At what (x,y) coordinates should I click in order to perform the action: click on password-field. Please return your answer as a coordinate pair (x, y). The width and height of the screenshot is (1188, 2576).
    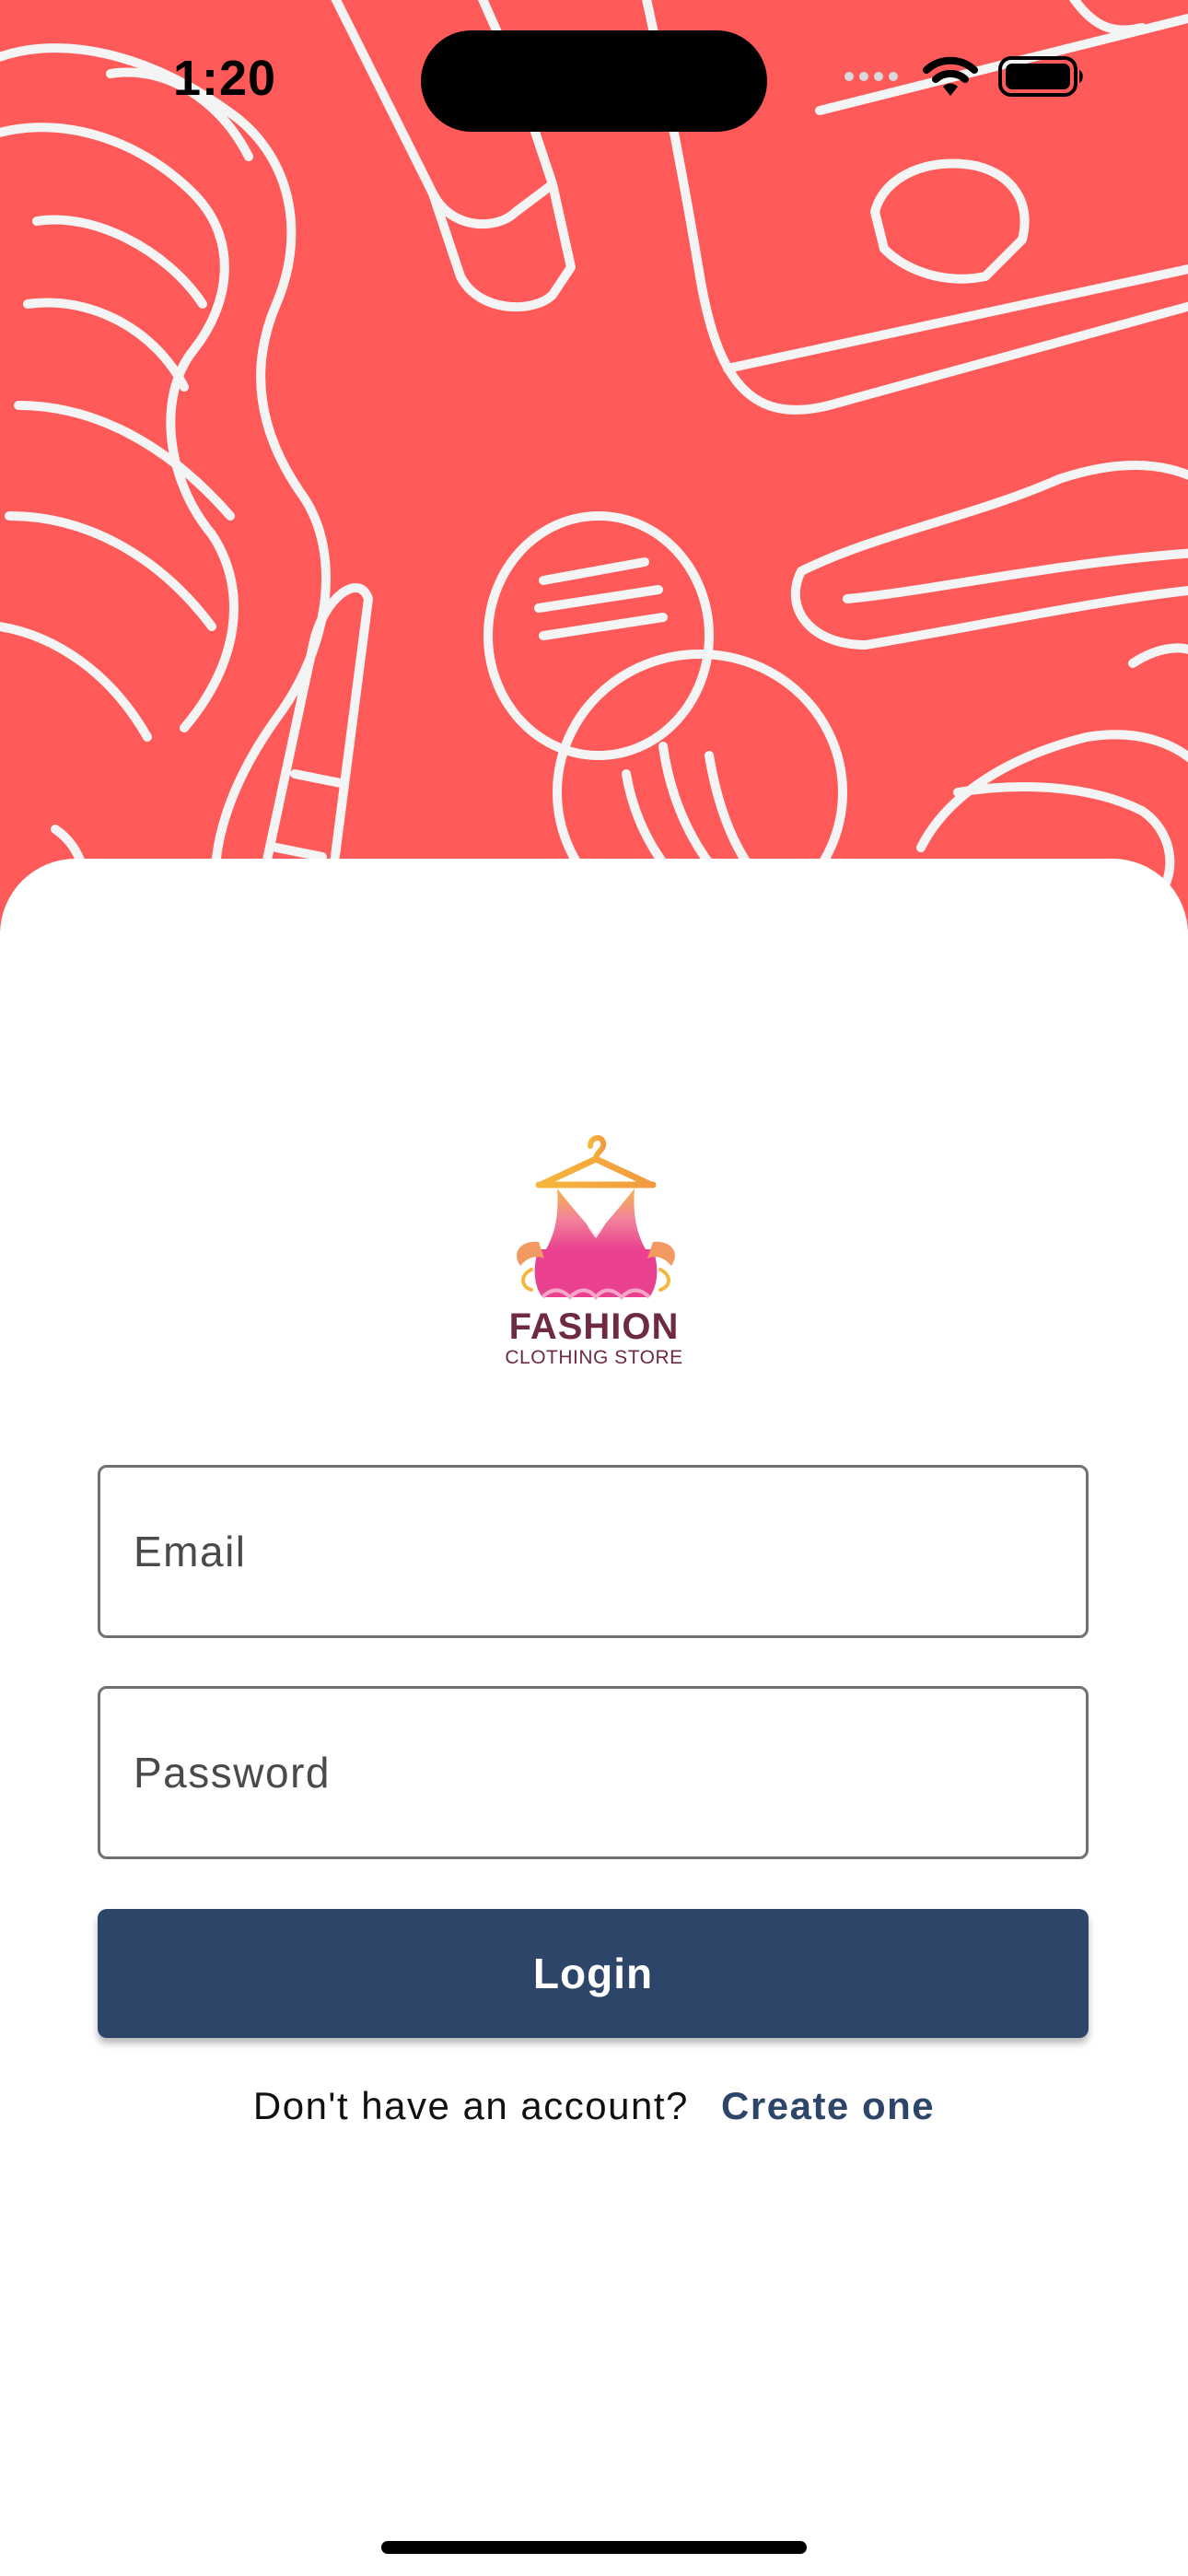
    Looking at the image, I should click on (593, 1772).